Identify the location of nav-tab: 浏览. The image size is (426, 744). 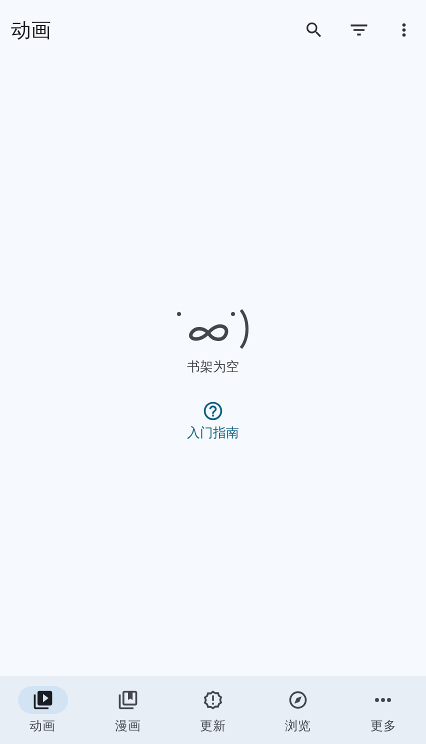
(298, 710).